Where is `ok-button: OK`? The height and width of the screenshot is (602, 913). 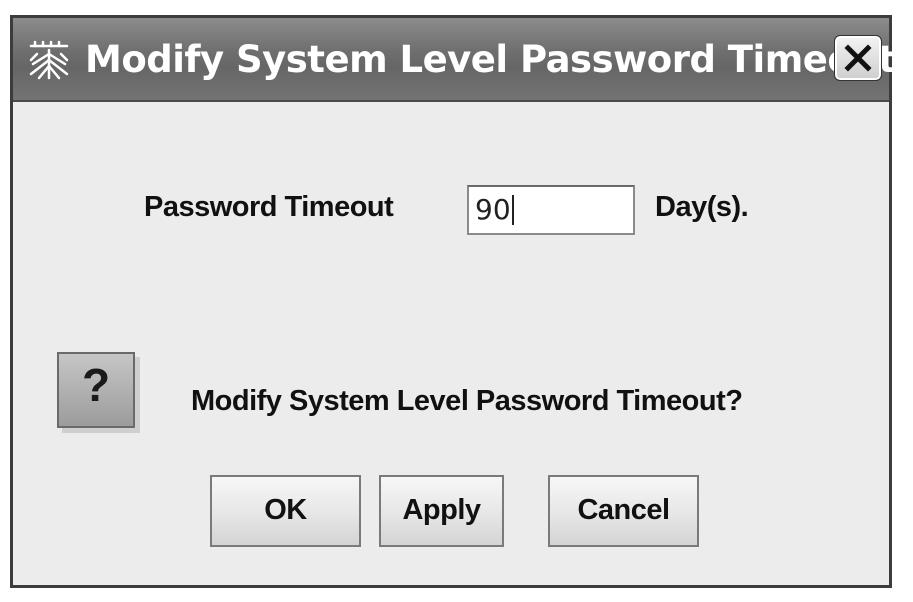
ok-button: OK is located at coordinates (285, 511).